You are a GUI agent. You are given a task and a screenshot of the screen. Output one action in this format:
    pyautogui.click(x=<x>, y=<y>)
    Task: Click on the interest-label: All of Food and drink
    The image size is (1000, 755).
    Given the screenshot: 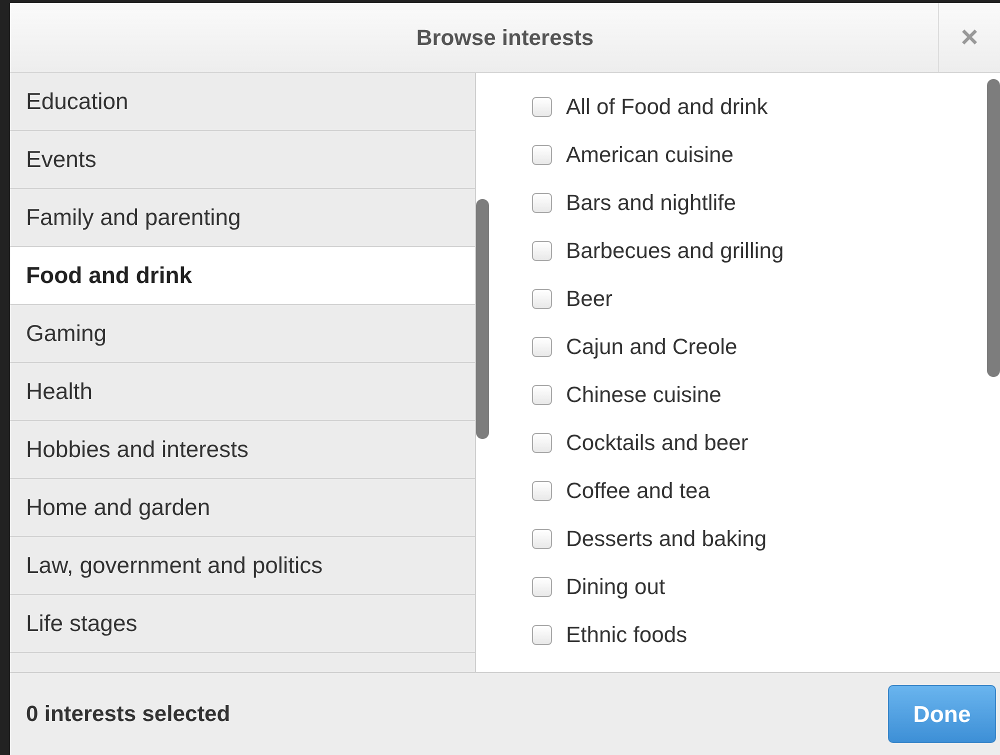 What is the action you would take?
    pyautogui.click(x=667, y=107)
    